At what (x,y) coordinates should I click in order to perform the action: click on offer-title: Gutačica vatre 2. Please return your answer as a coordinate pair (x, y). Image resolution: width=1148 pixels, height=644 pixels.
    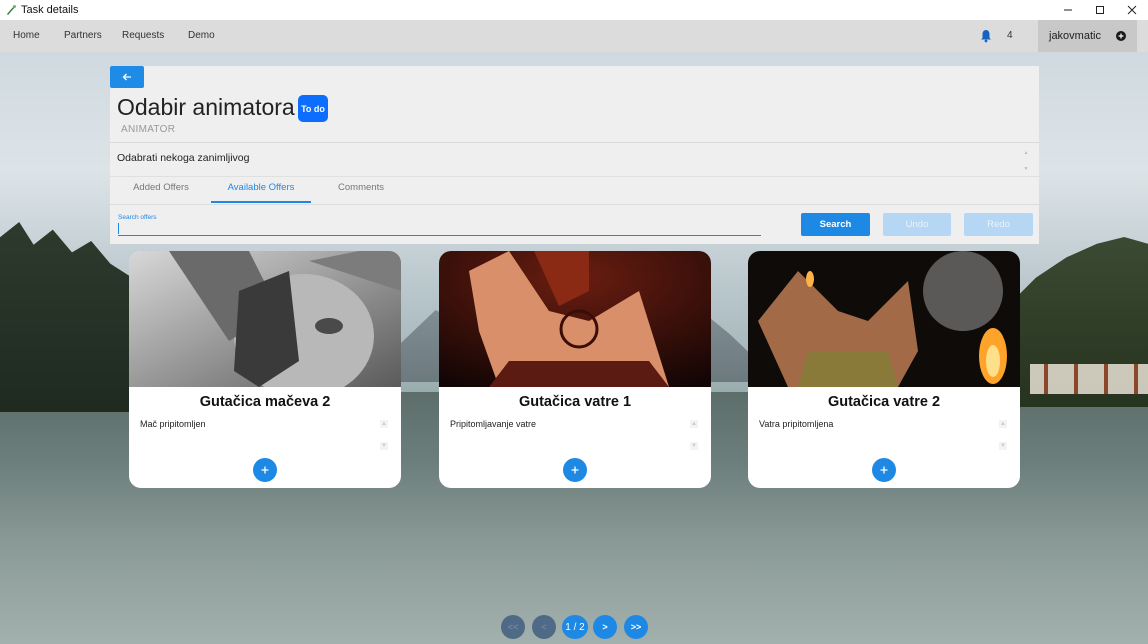
    Looking at the image, I should click on (884, 402).